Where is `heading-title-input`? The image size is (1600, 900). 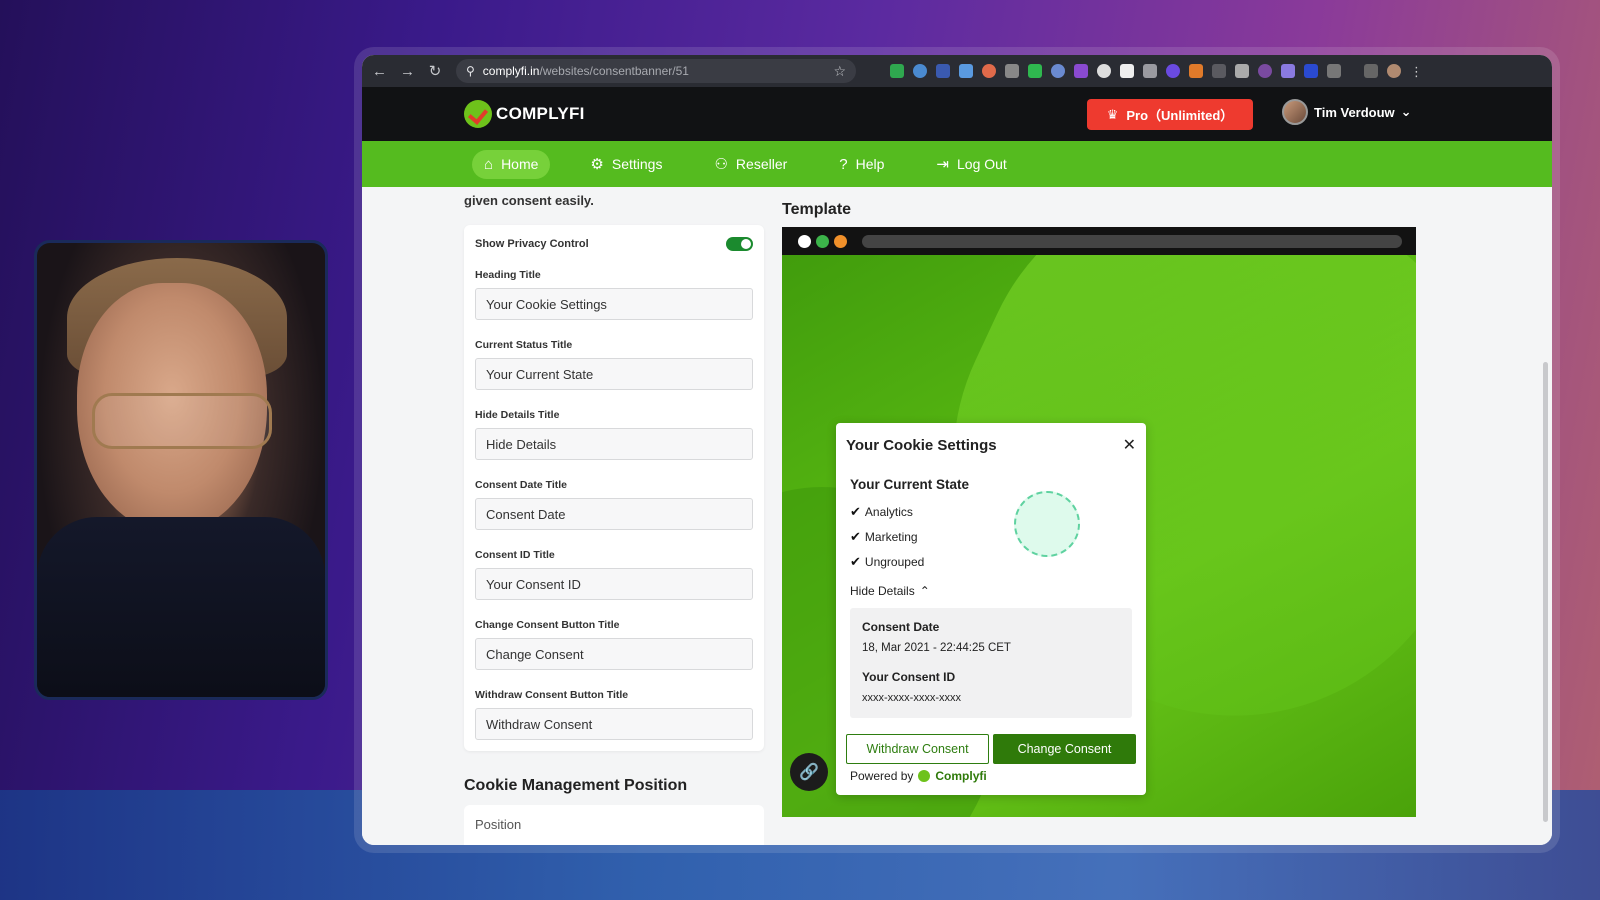 heading-title-input is located at coordinates (614, 304).